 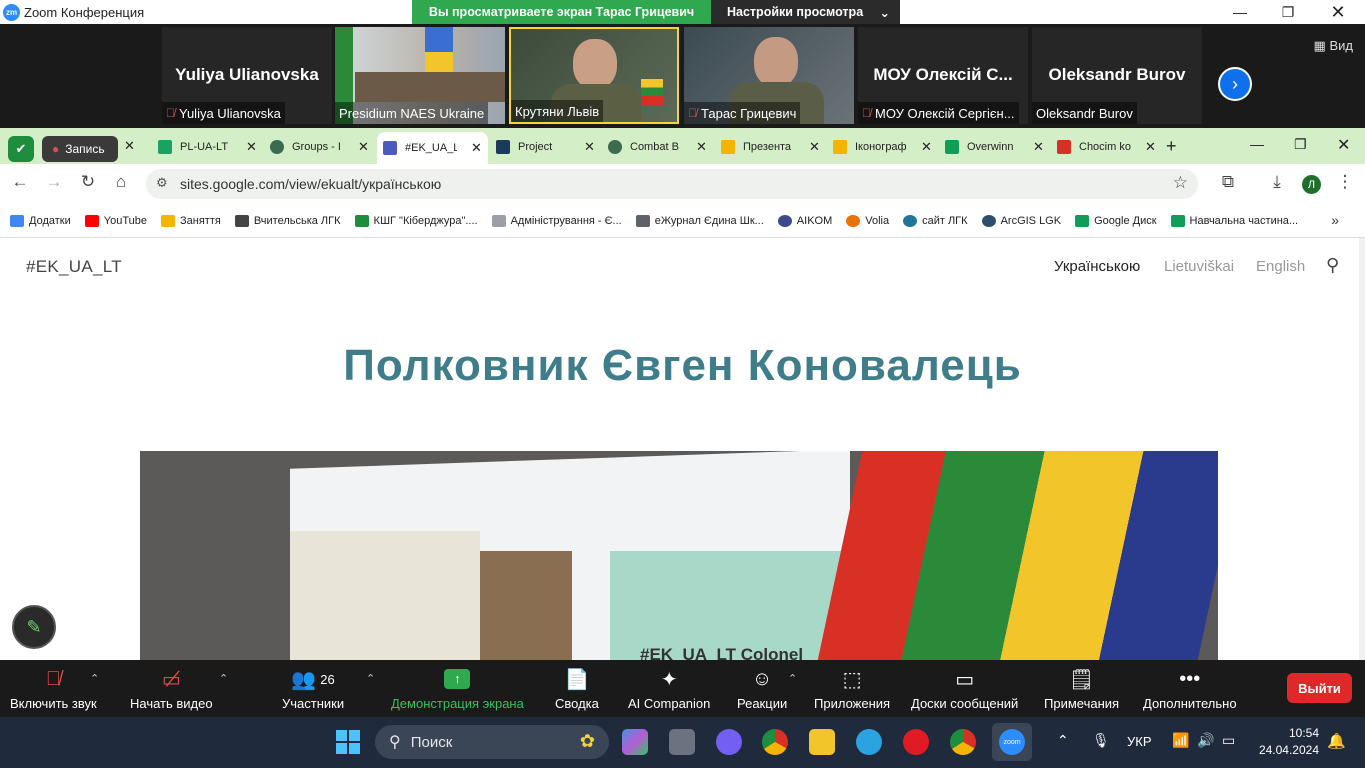 I want to click on next-page-button: ›, so click(x=1235, y=84).